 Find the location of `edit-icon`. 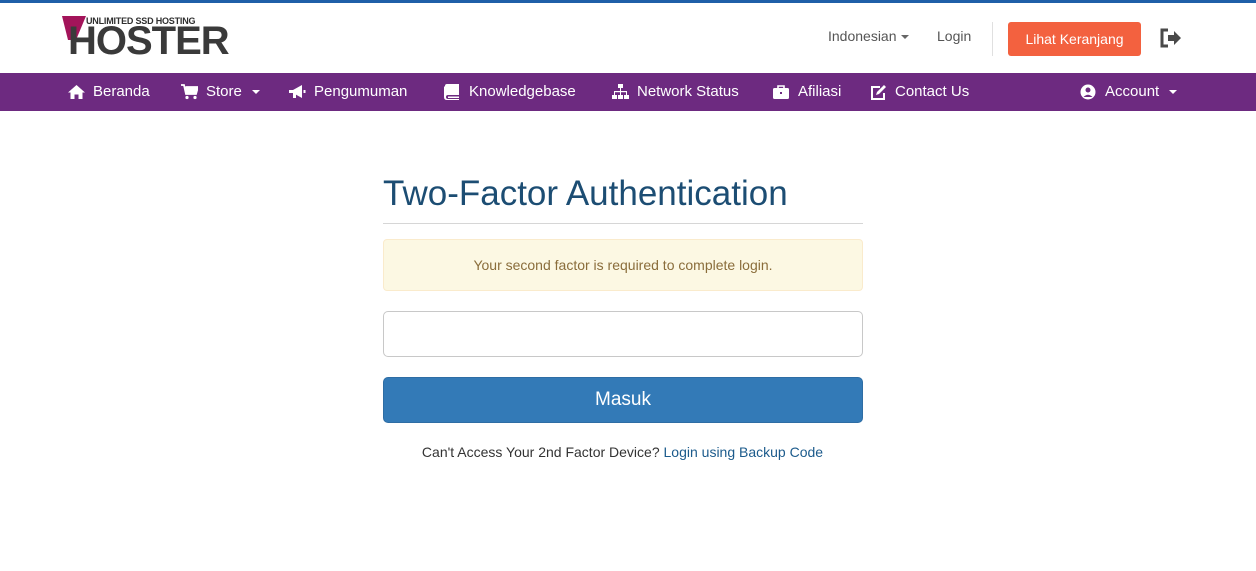

edit-icon is located at coordinates (878, 92).